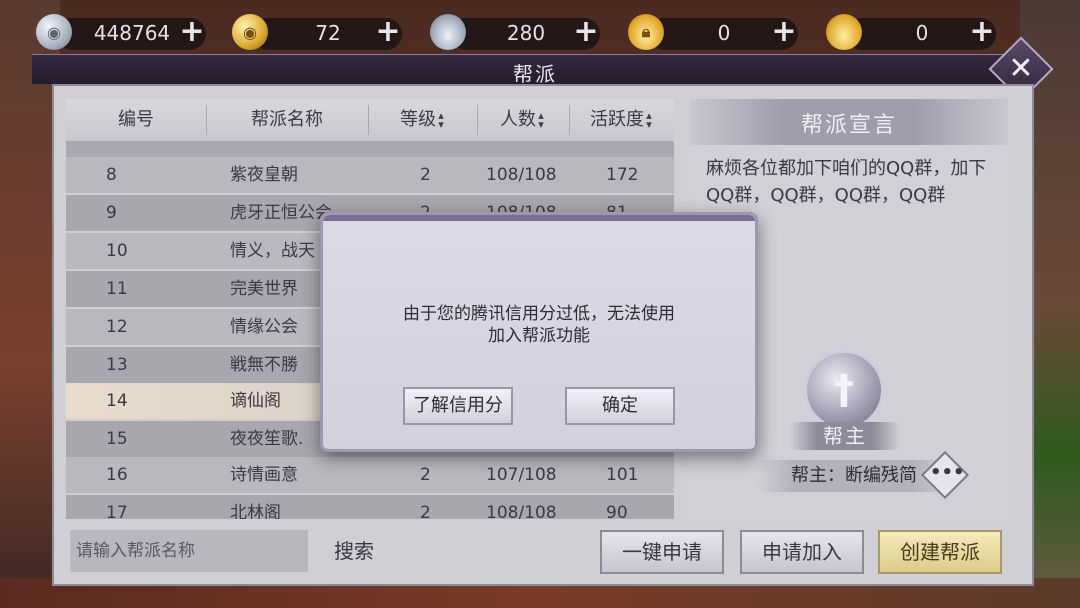 The height and width of the screenshot is (608, 1080). I want to click on dialog-message-line1: 由于您的腾讯信用分过低，无法使用, so click(539, 314).